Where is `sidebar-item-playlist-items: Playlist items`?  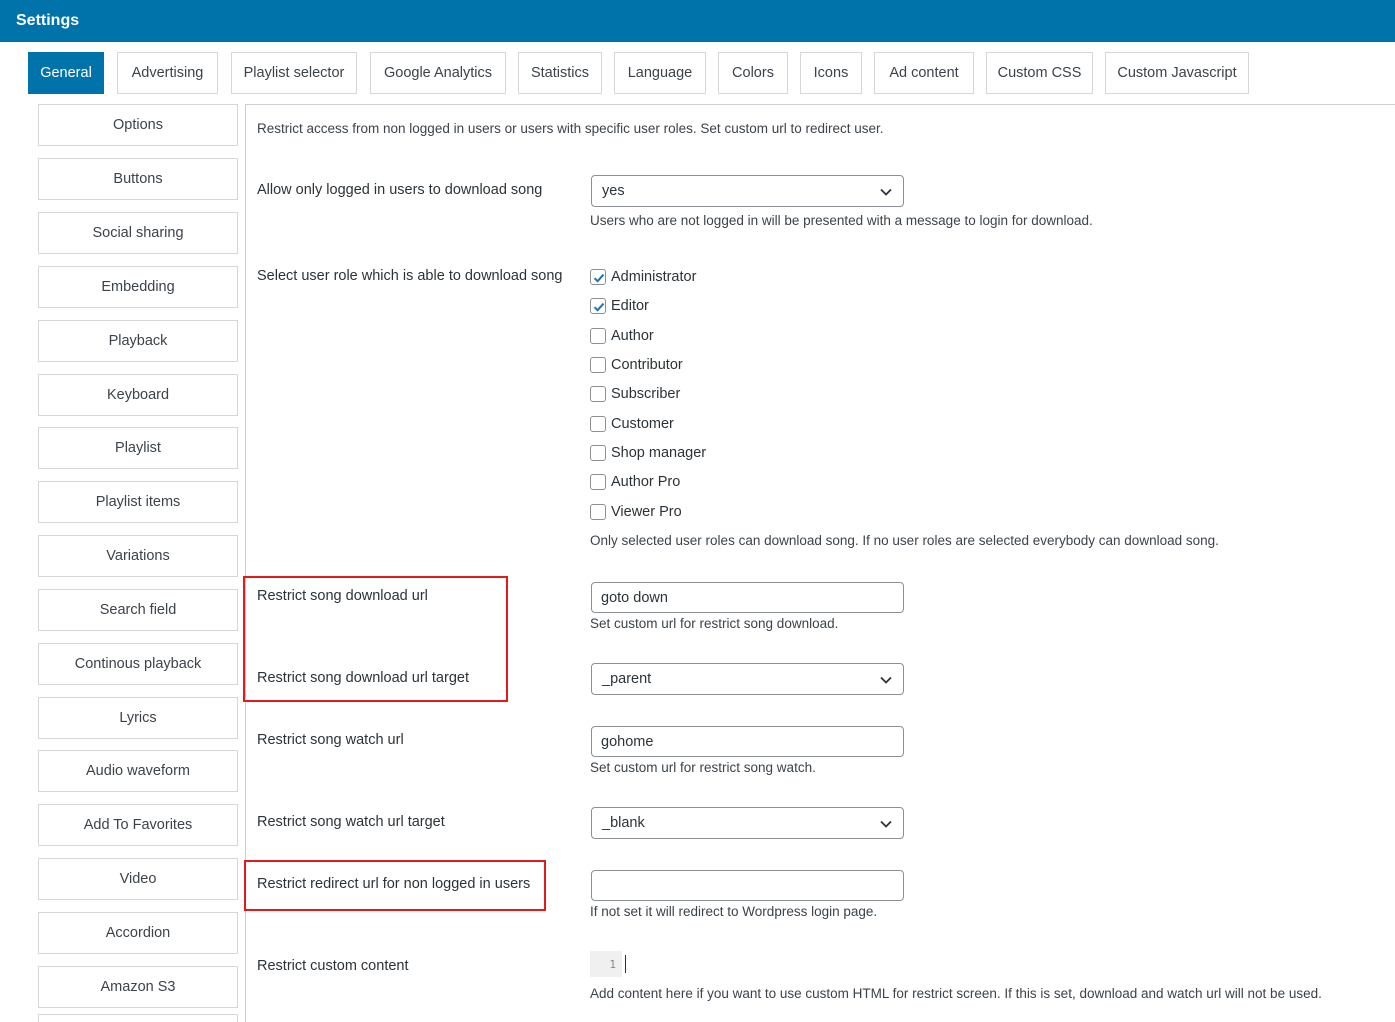 sidebar-item-playlist-items: Playlist items is located at coordinates (138, 502).